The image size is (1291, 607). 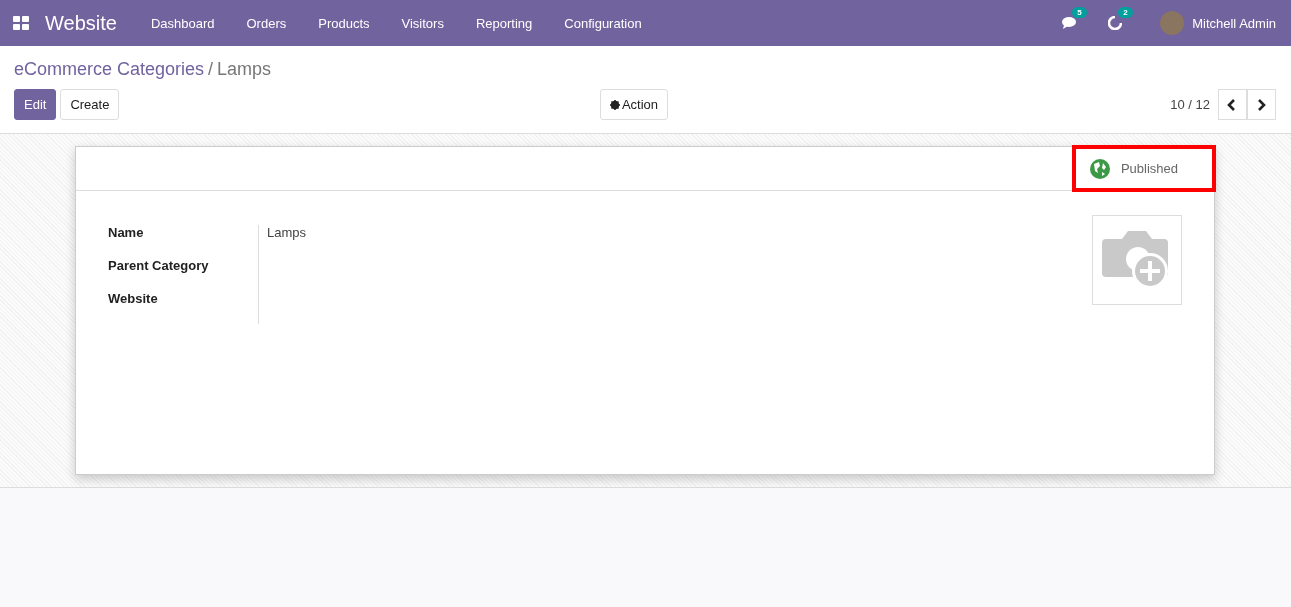 What do you see at coordinates (1079, 12) in the screenshot?
I see `messages-count-badge: 5` at bounding box center [1079, 12].